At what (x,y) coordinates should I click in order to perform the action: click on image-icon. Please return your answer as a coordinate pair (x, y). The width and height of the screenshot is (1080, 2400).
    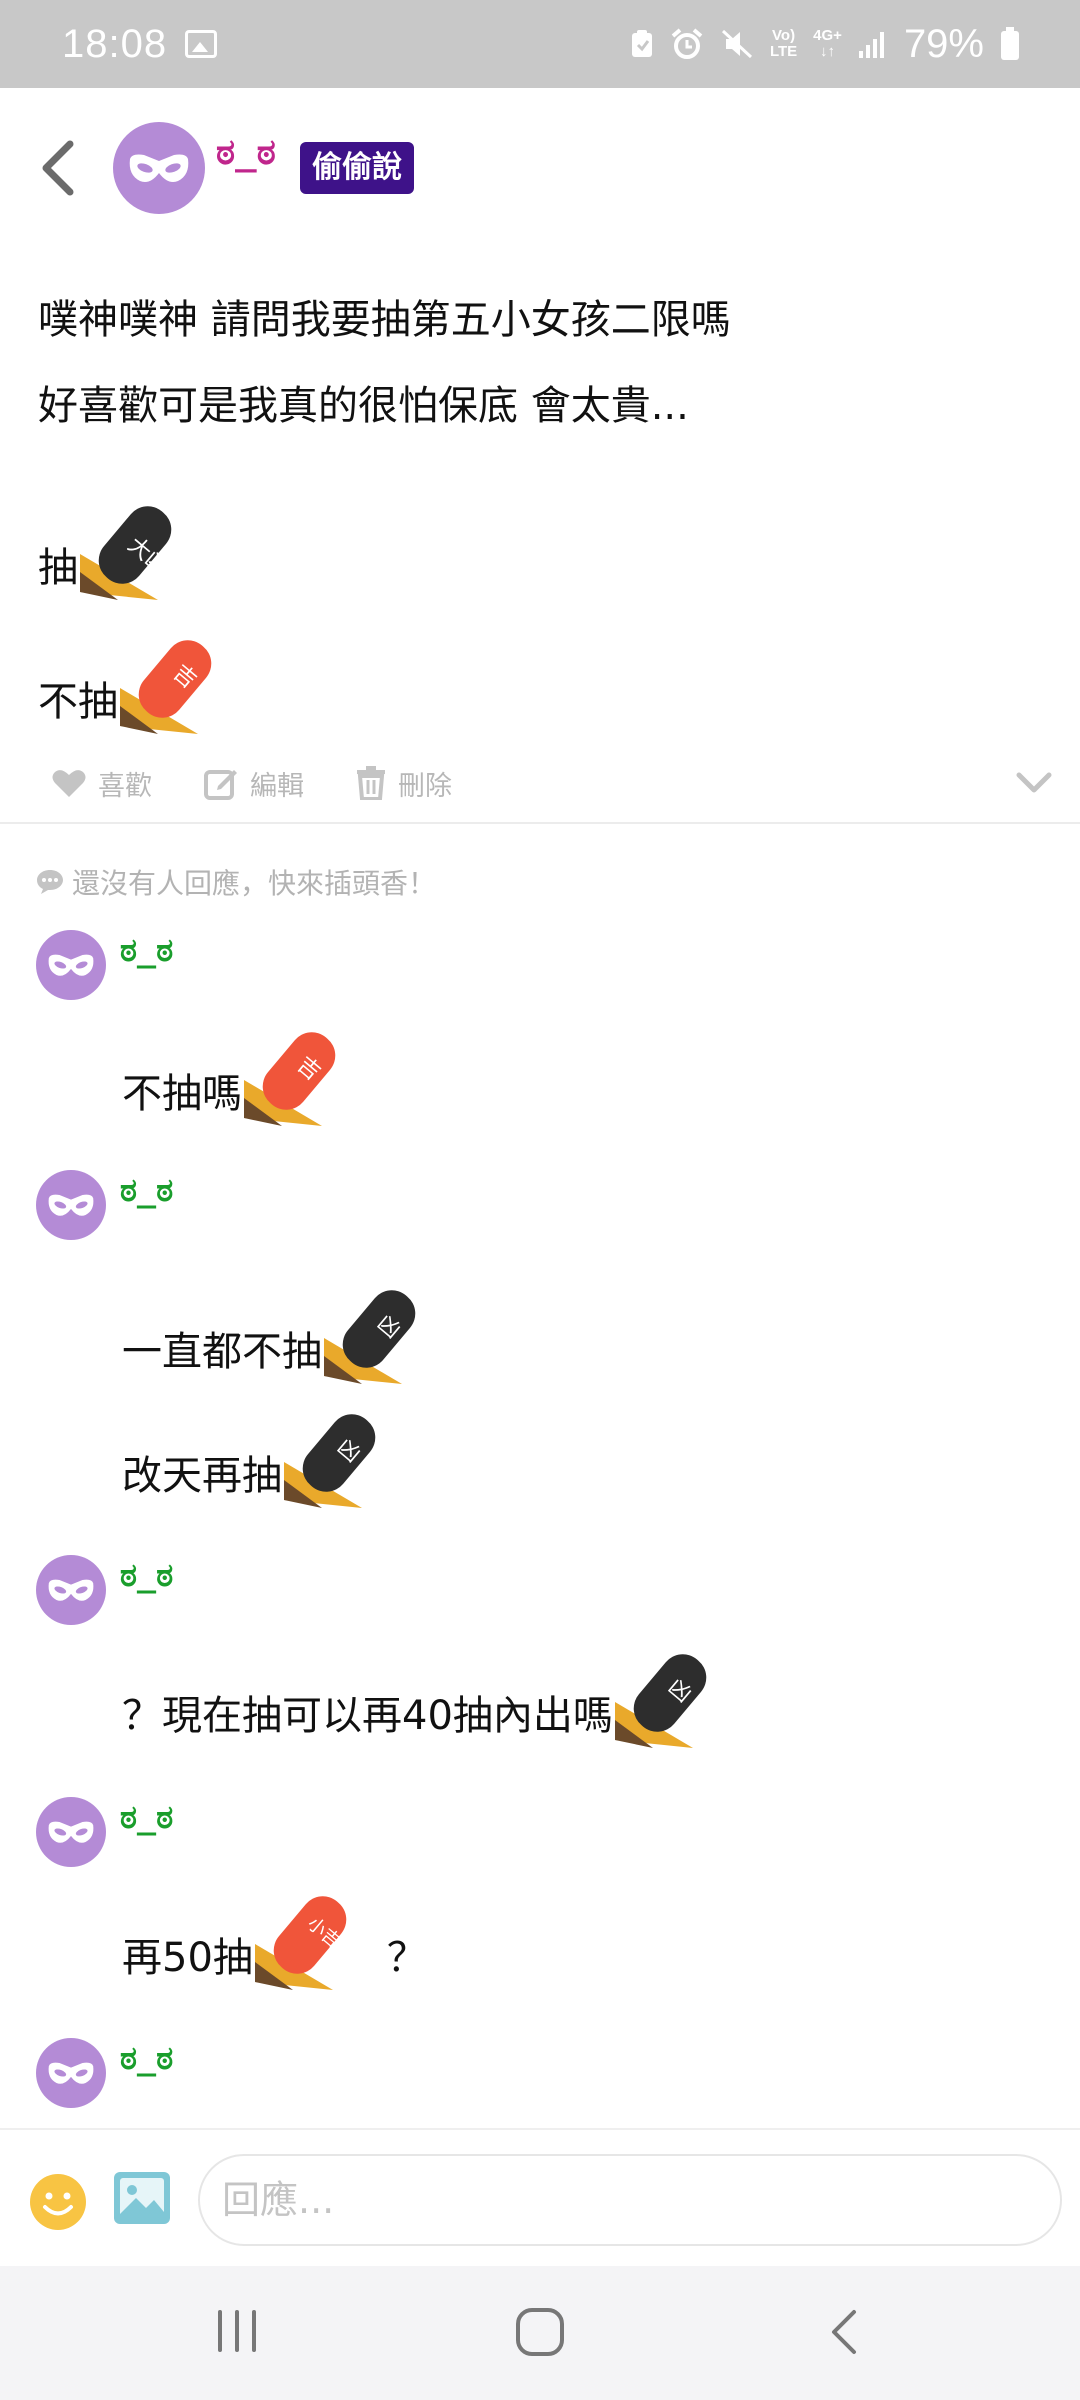
    Looking at the image, I should click on (142, 2198).